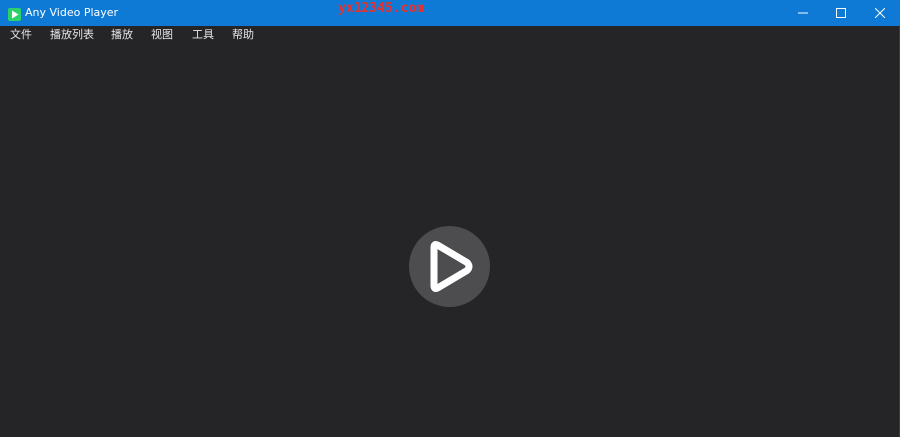  What do you see at coordinates (122, 35) in the screenshot?
I see `menu-play: 播放` at bounding box center [122, 35].